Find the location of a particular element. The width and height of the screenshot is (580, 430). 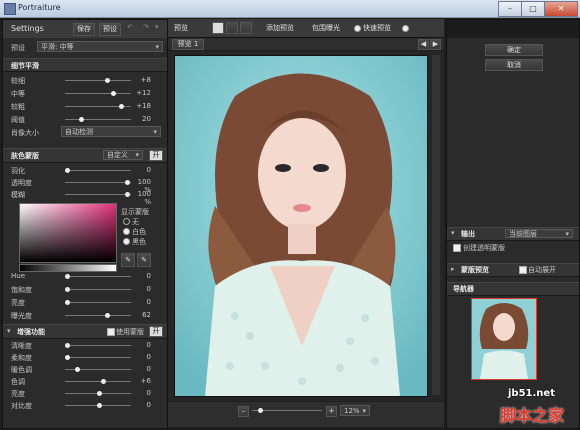

create-mask-label: 创建透明蒙版 is located at coordinates (484, 248).